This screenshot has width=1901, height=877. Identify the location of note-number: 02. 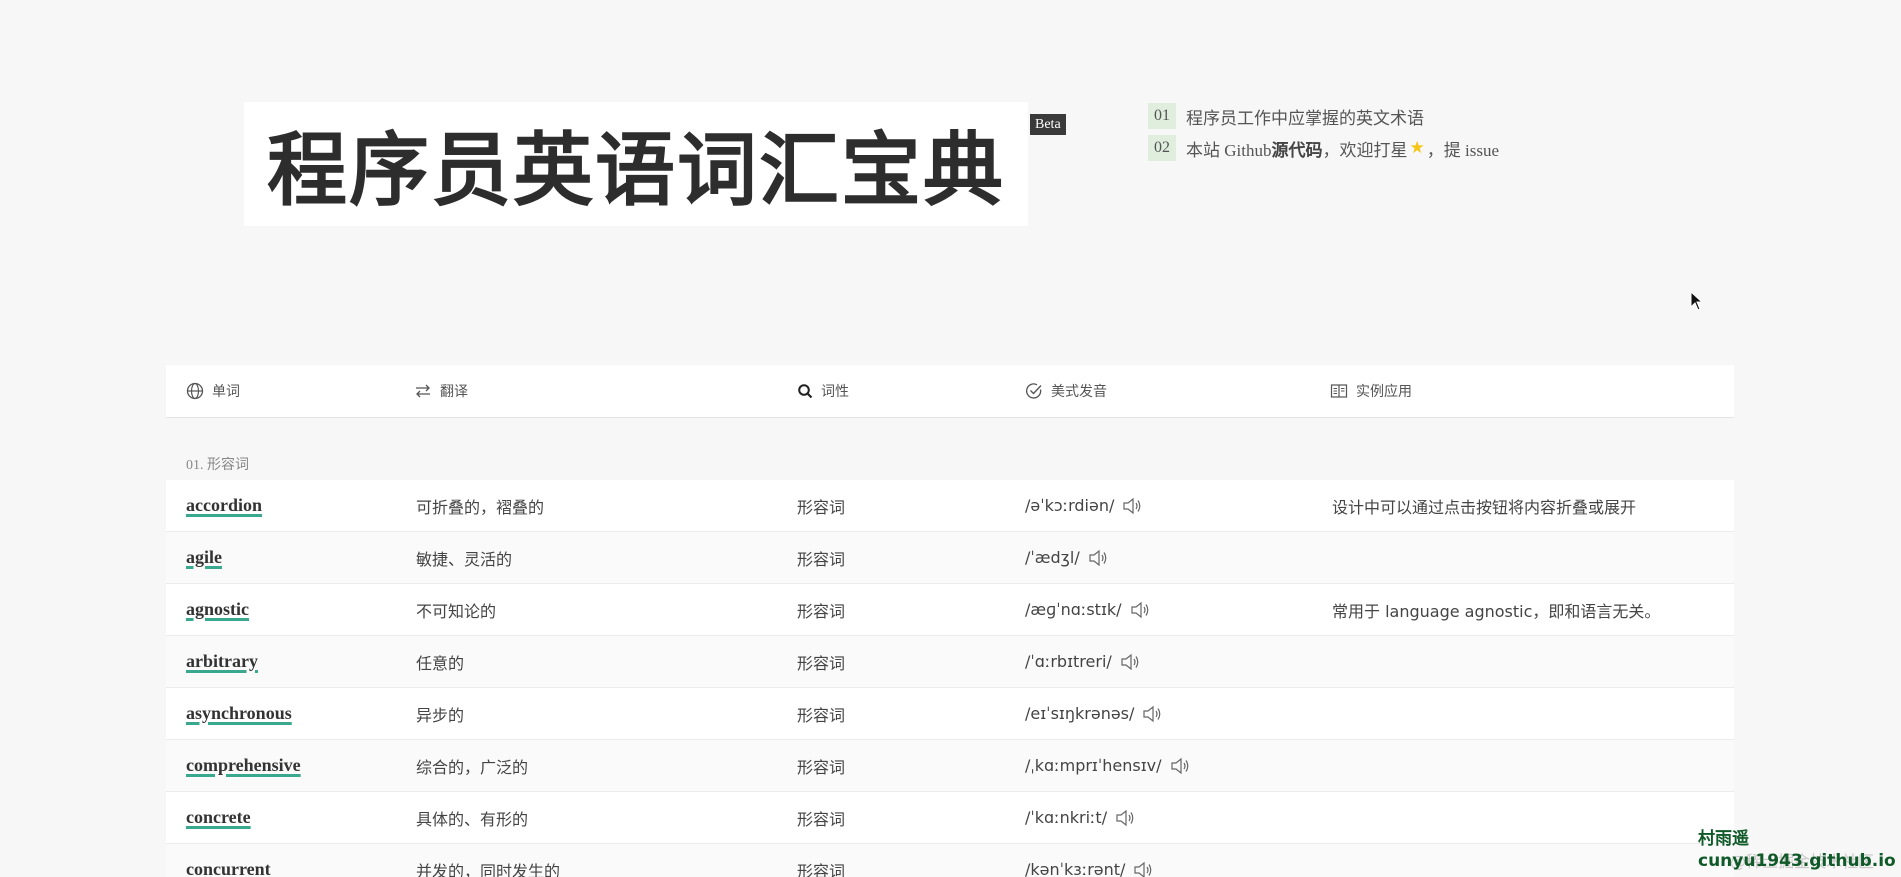
(1162, 148).